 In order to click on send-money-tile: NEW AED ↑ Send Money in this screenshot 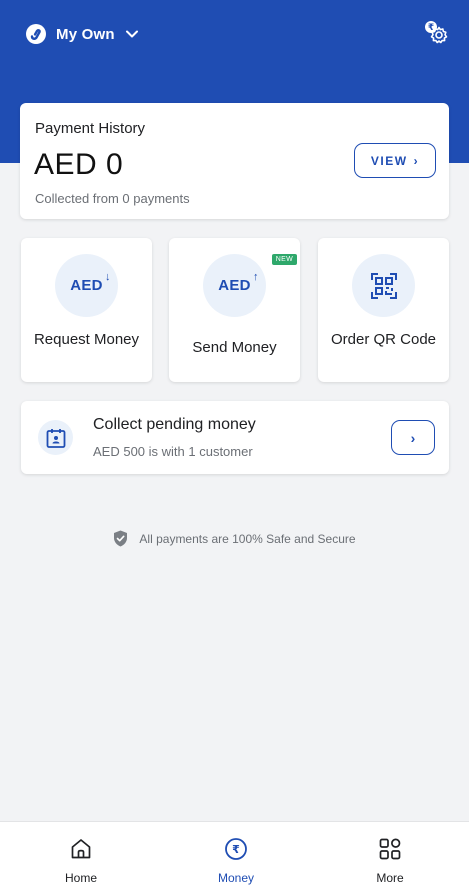, I will do `click(234, 310)`.